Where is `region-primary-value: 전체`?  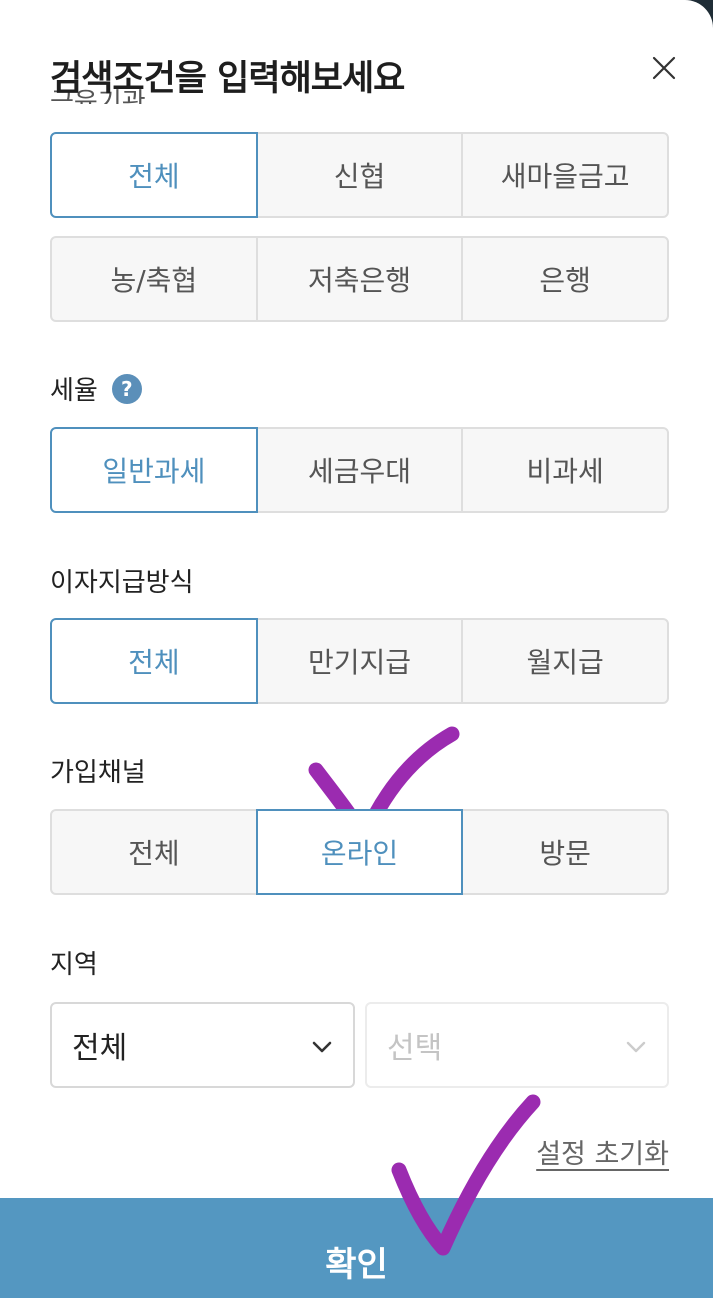 region-primary-value: 전체 is located at coordinates (100, 1048).